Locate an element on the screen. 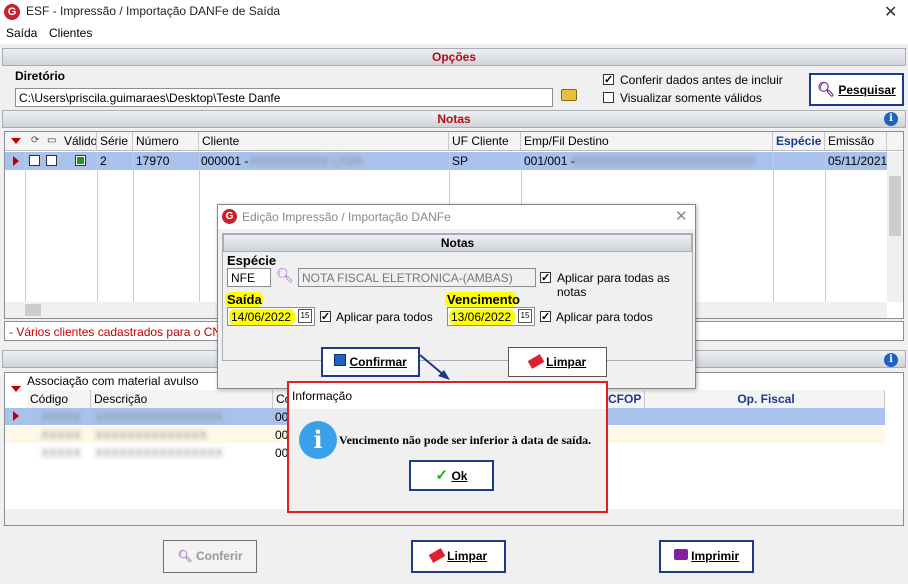  assoc-label: Associação com material avulso is located at coordinates (113, 381).